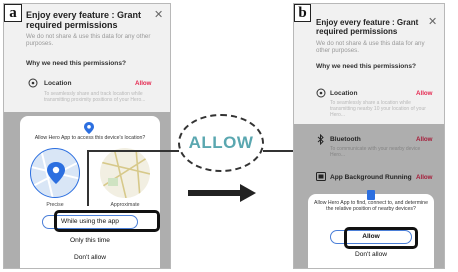 This screenshot has height=272, width=458. Describe the element at coordinates (133, 151) in the screenshot. I see `connector-line-a-horizontal` at that location.